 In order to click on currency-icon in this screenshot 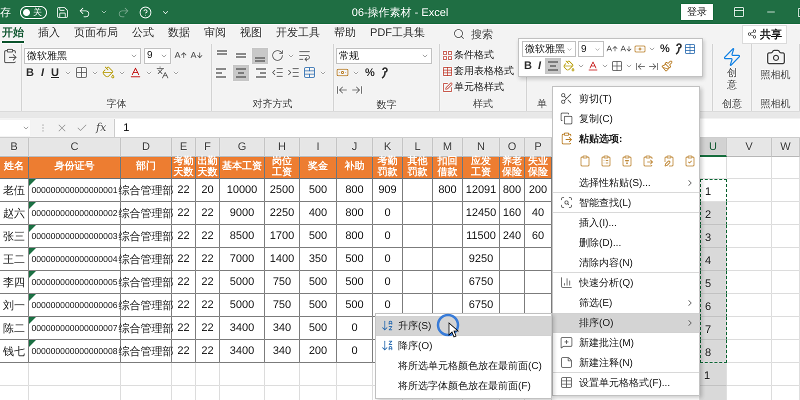, I will do `click(342, 72)`.